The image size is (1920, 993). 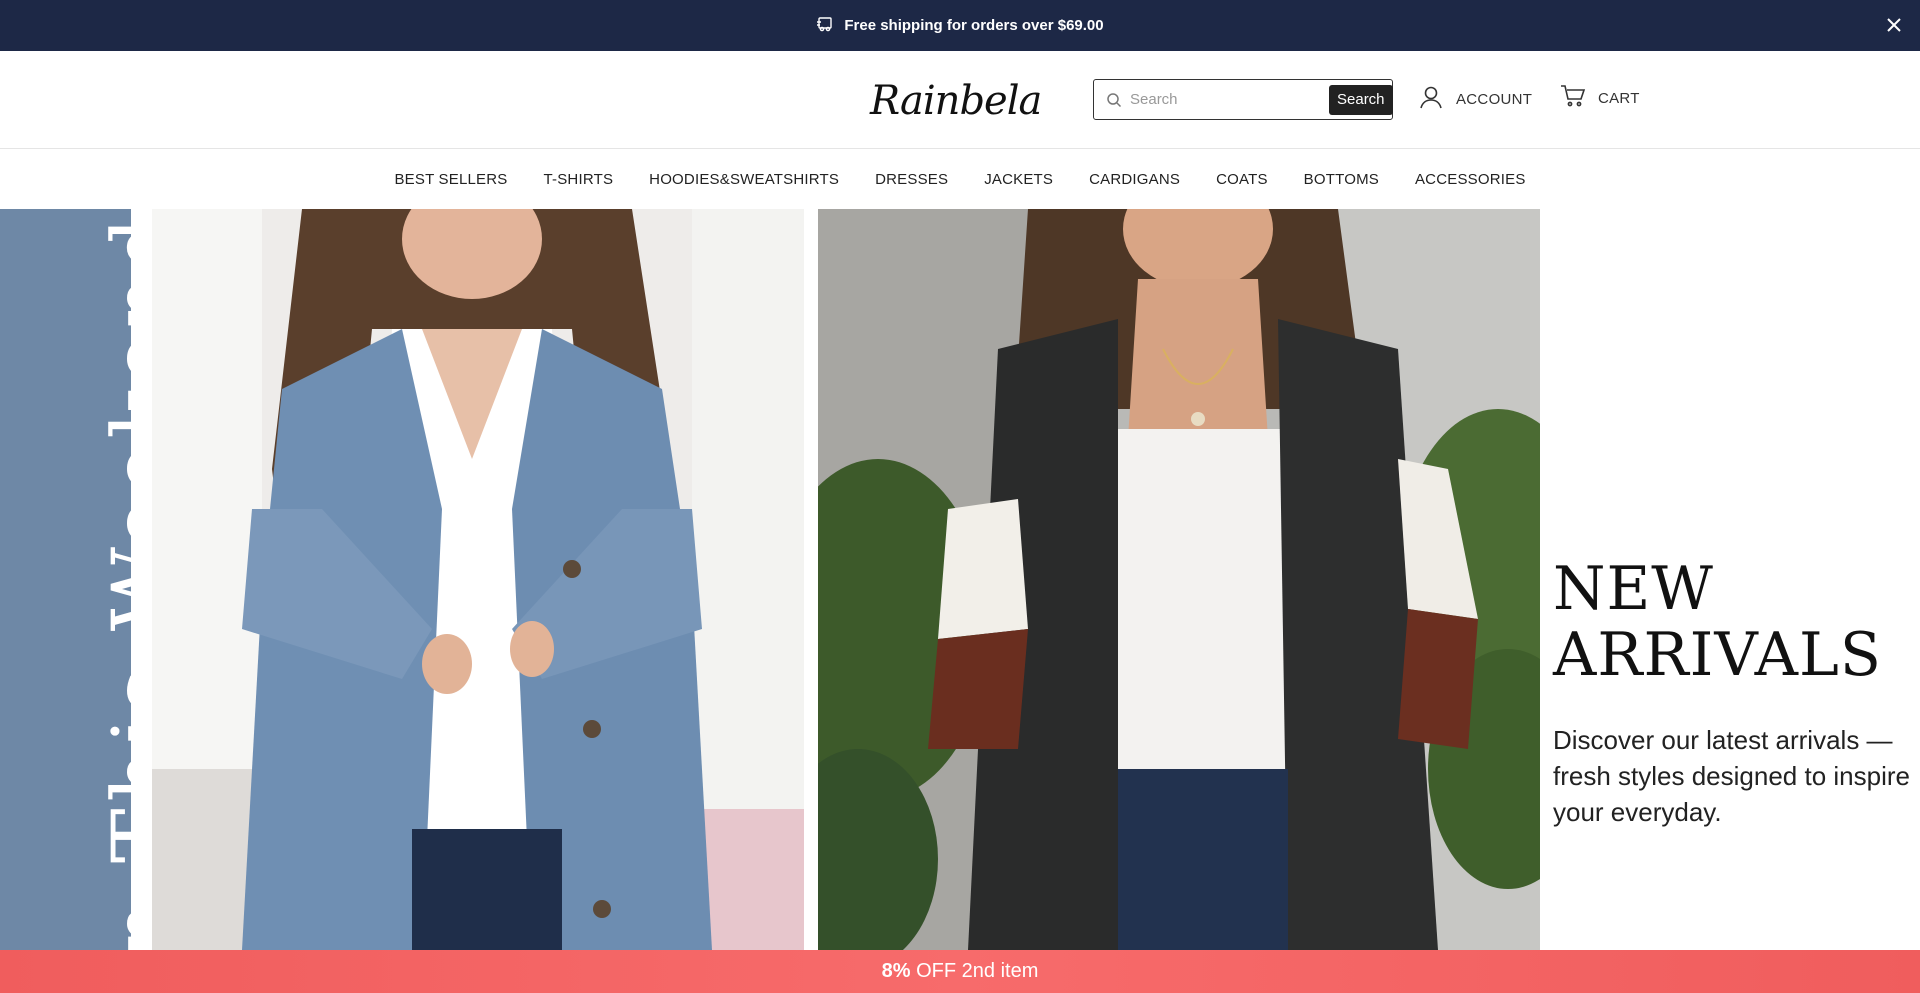 What do you see at coordinates (1134, 179) in the screenshot?
I see `nav-item-cardigans: CARDIGANS` at bounding box center [1134, 179].